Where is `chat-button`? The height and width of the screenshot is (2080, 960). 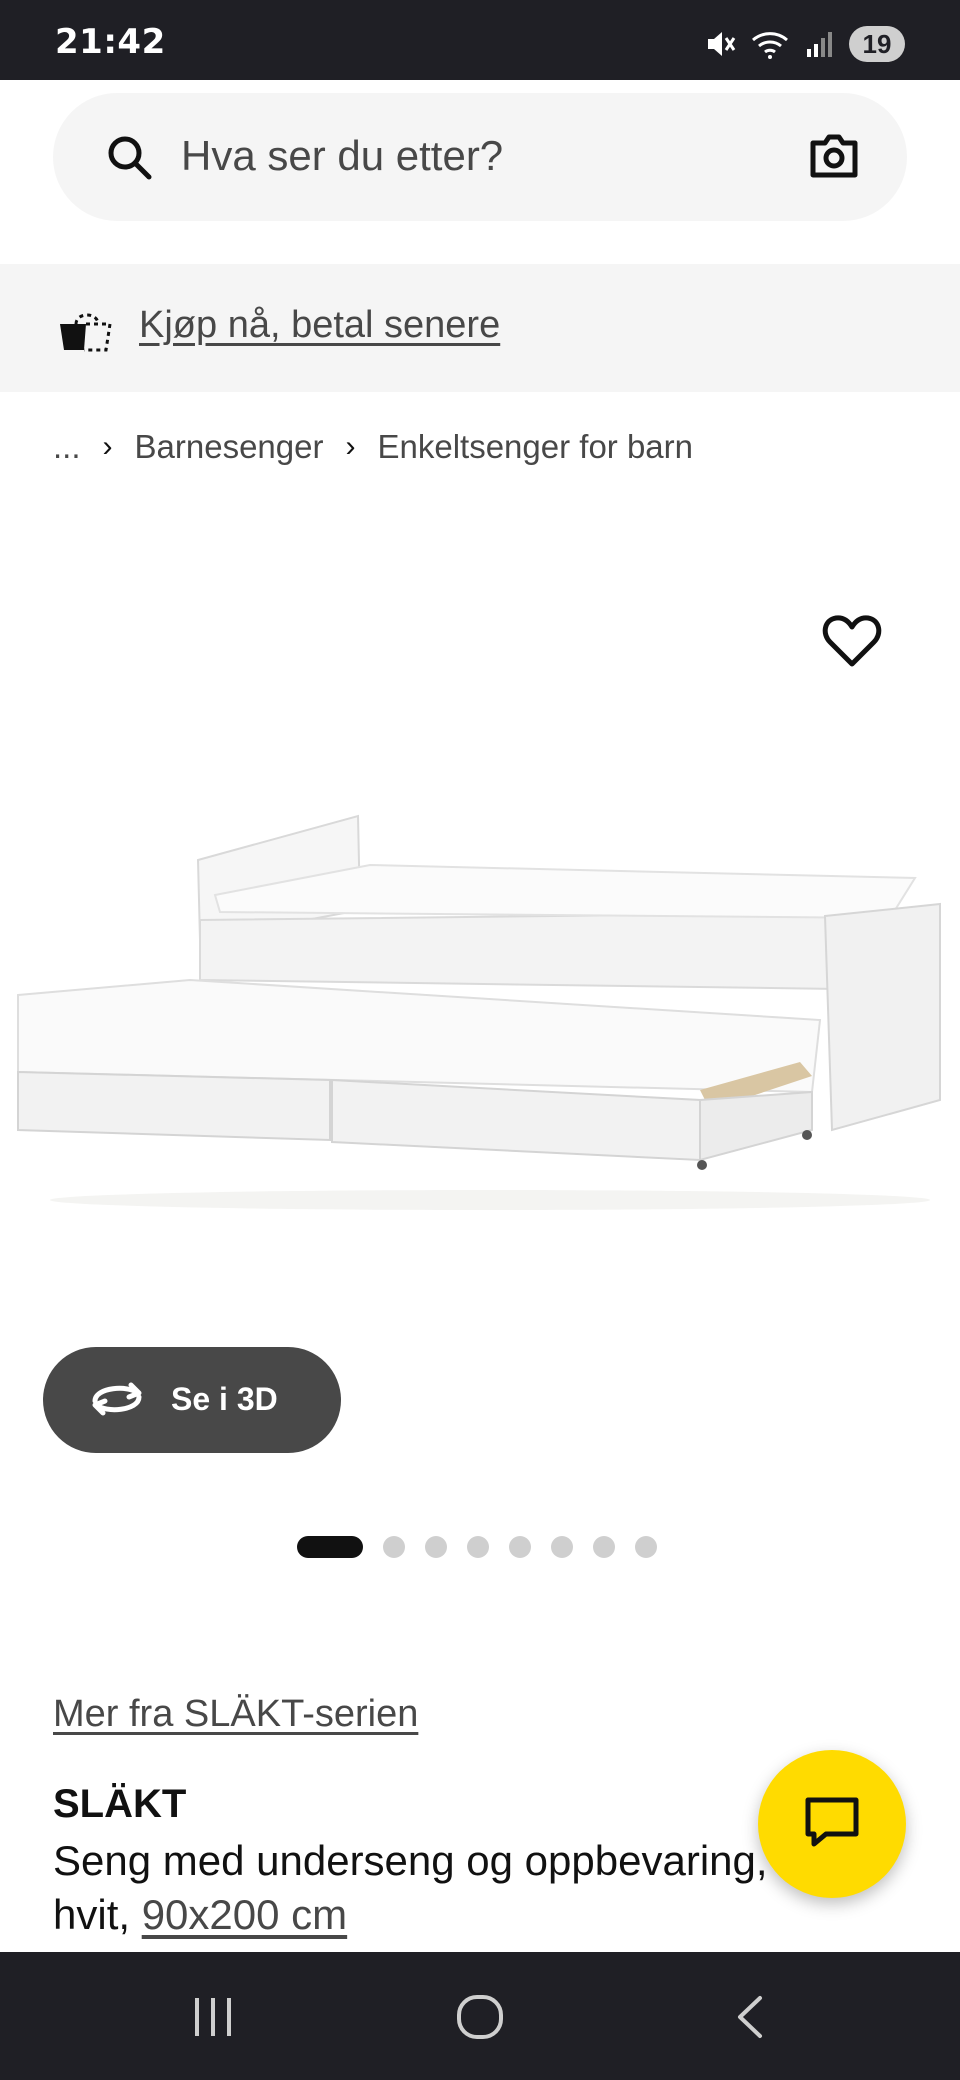
chat-button is located at coordinates (832, 1824).